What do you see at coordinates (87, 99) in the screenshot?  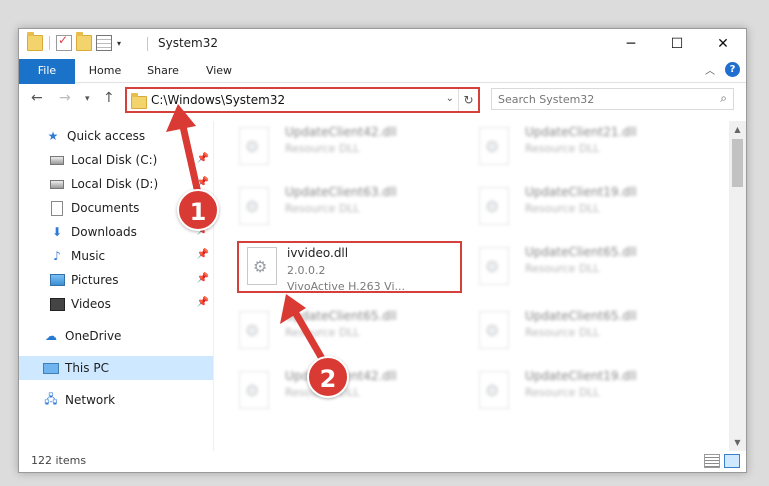 I see `recent-locations-icon: ▾` at bounding box center [87, 99].